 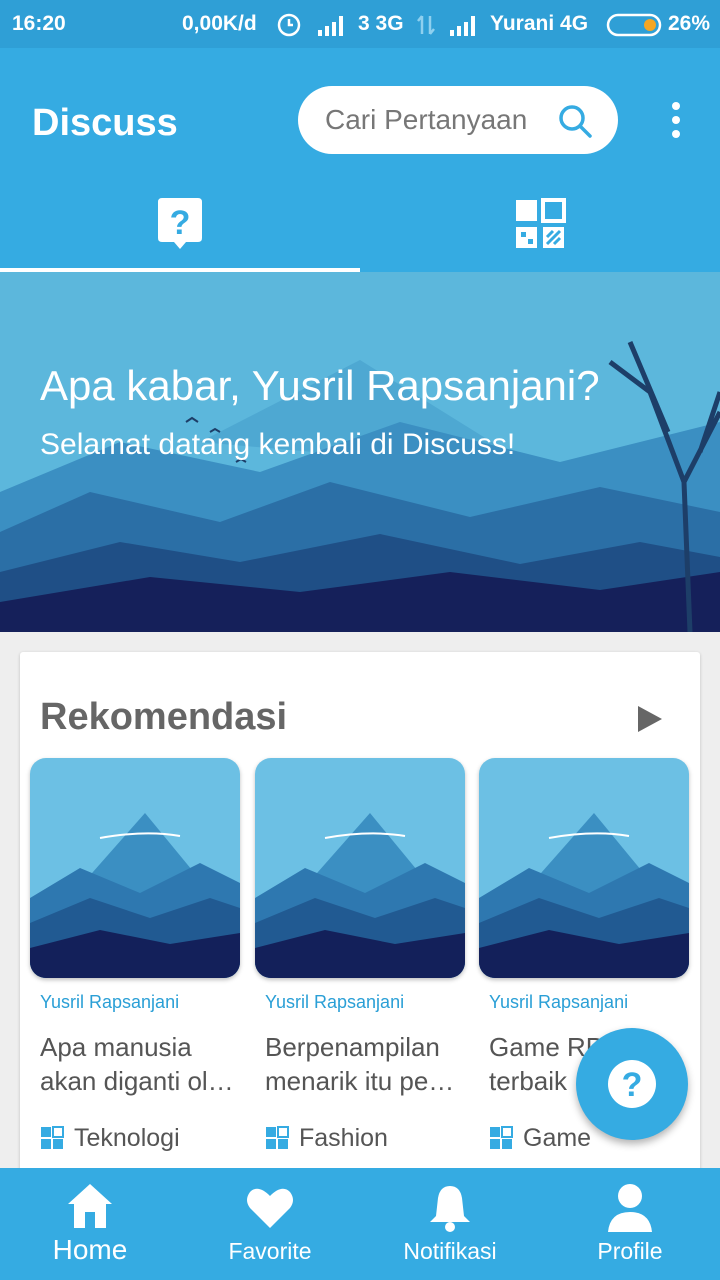 I want to click on alarm-icon, so click(x=289, y=25).